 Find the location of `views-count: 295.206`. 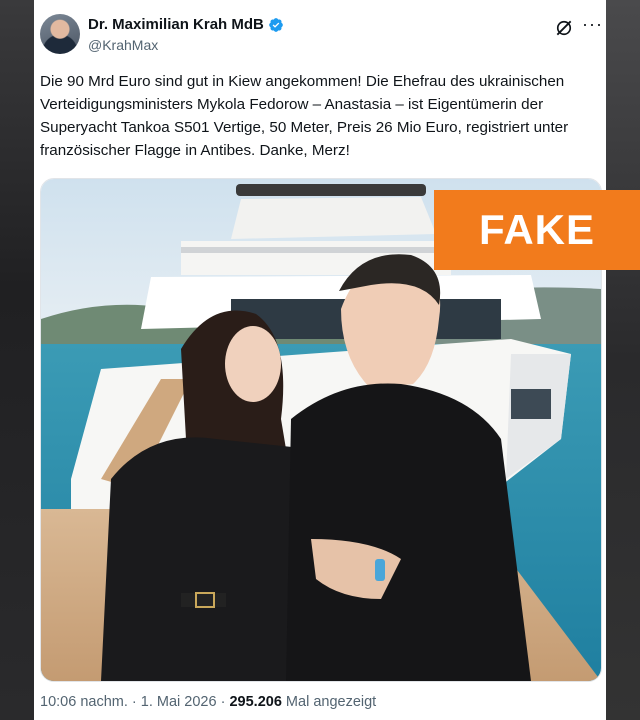

views-count: 295.206 is located at coordinates (255, 702).